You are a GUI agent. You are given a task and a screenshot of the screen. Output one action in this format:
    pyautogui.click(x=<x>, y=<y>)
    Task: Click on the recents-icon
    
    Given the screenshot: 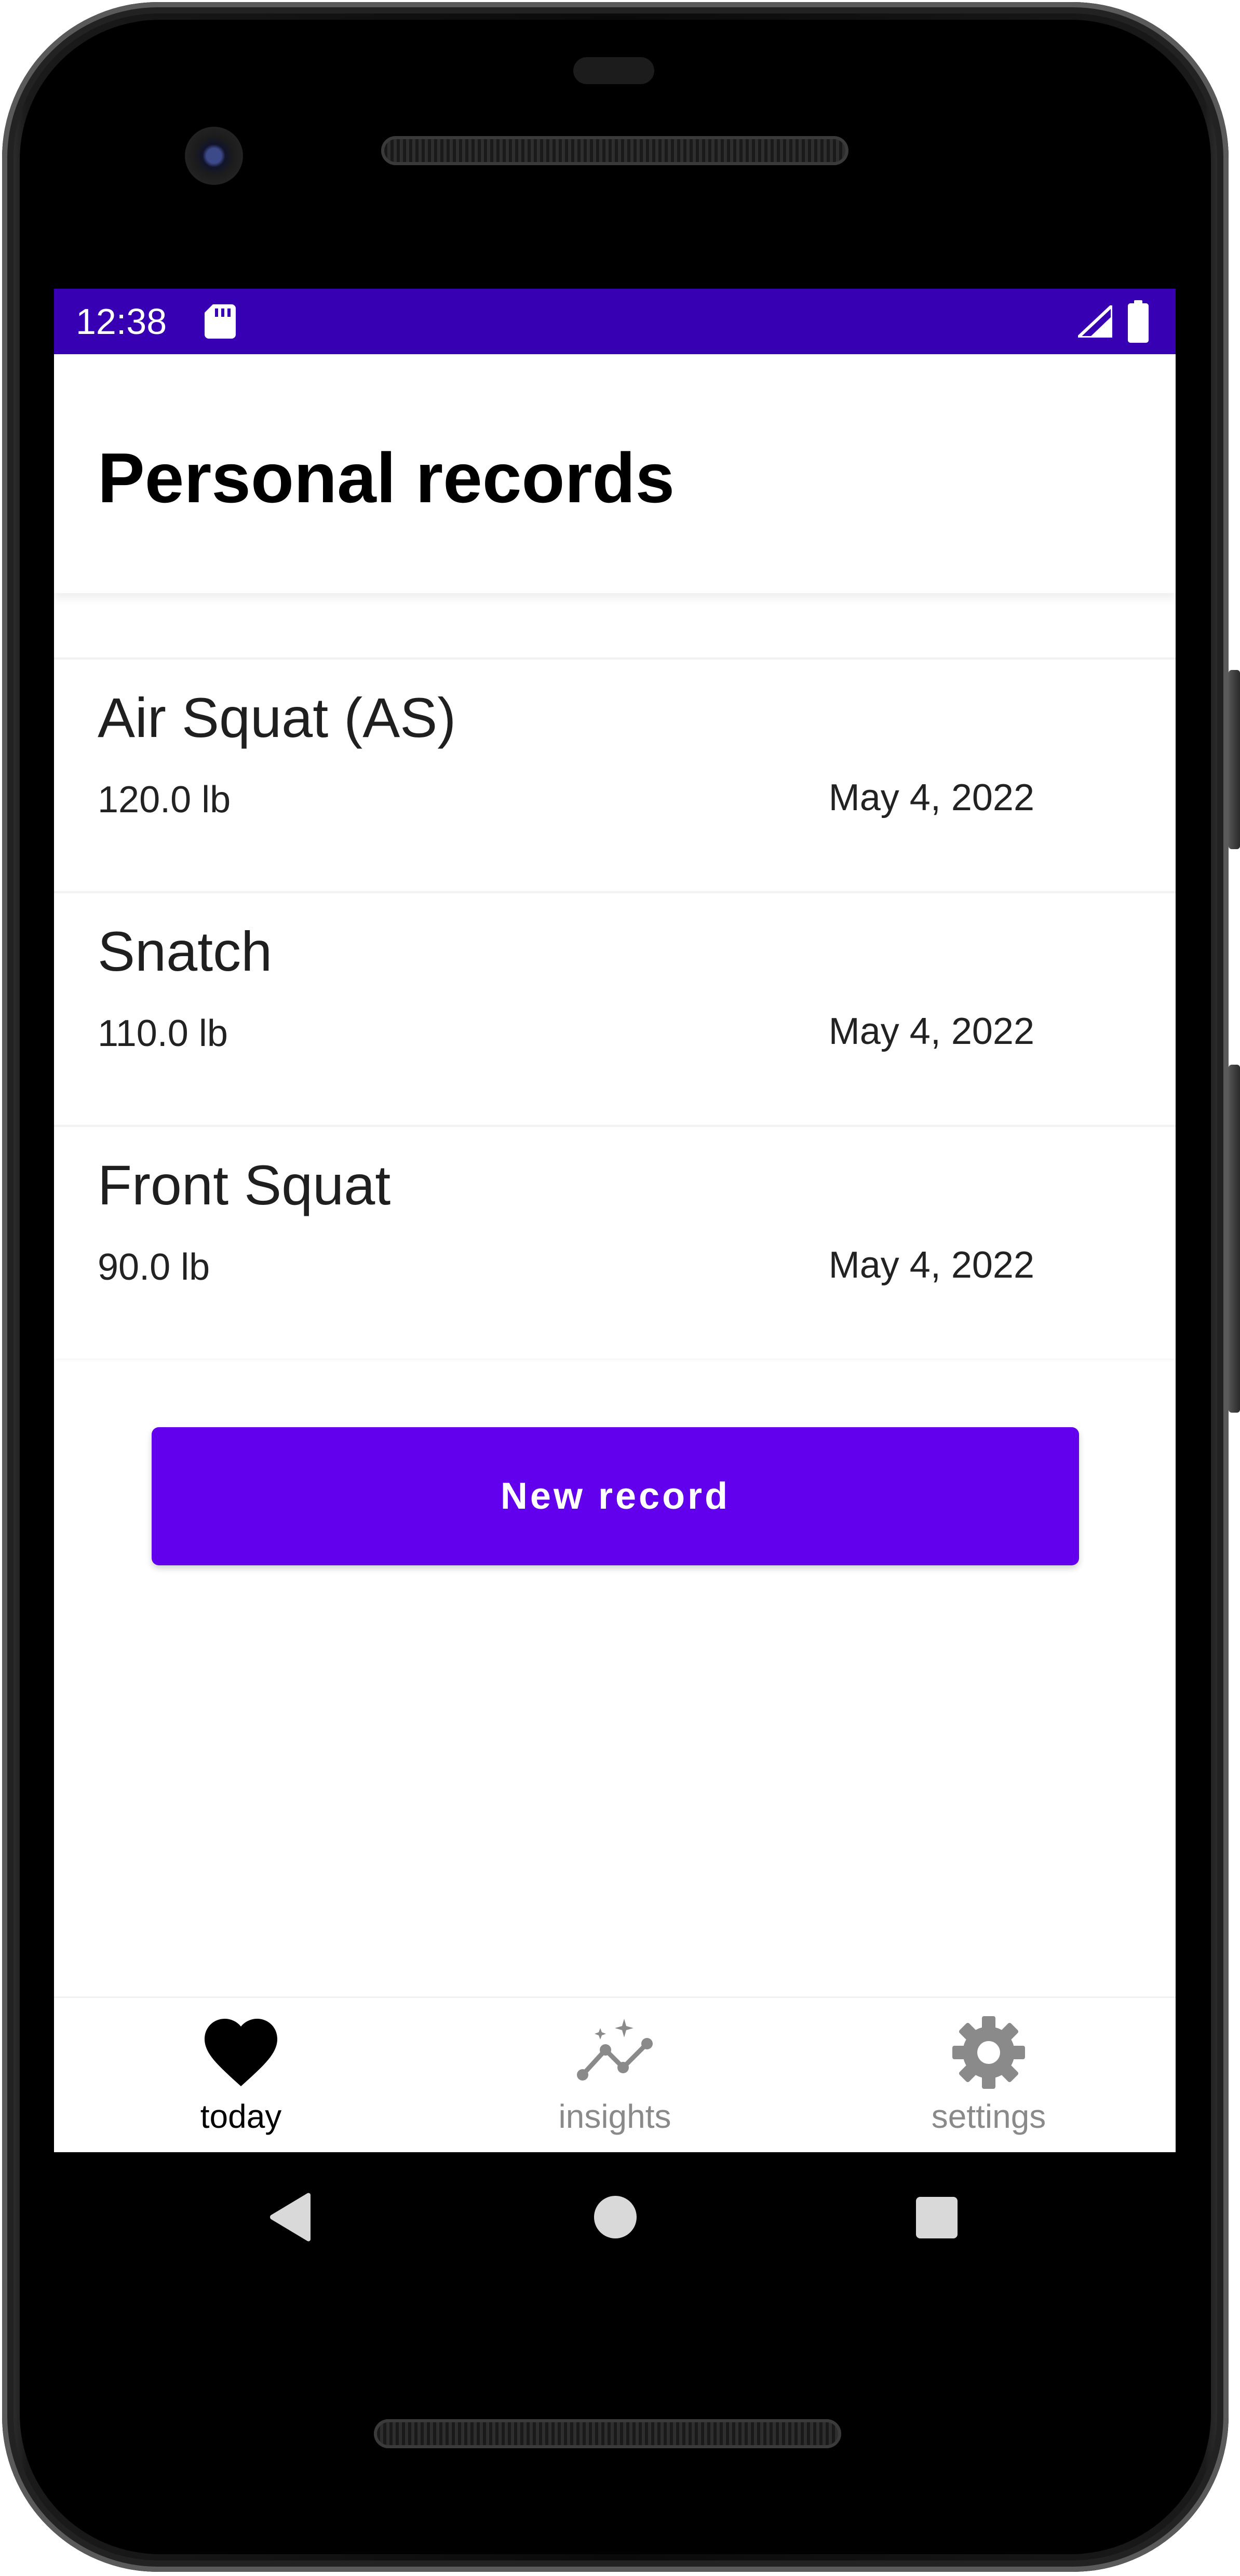 What is the action you would take?
    pyautogui.click(x=937, y=2217)
    